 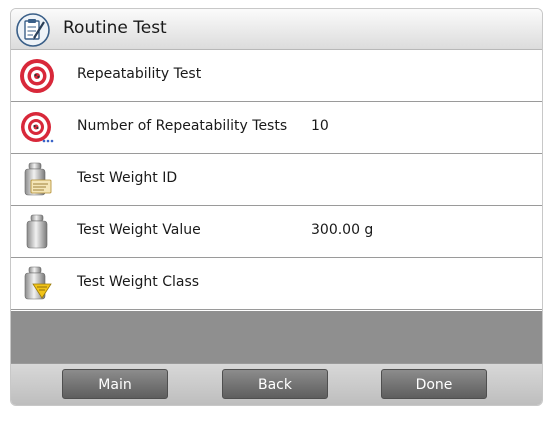 I want to click on button-bar: Main Back Done, so click(x=276, y=384).